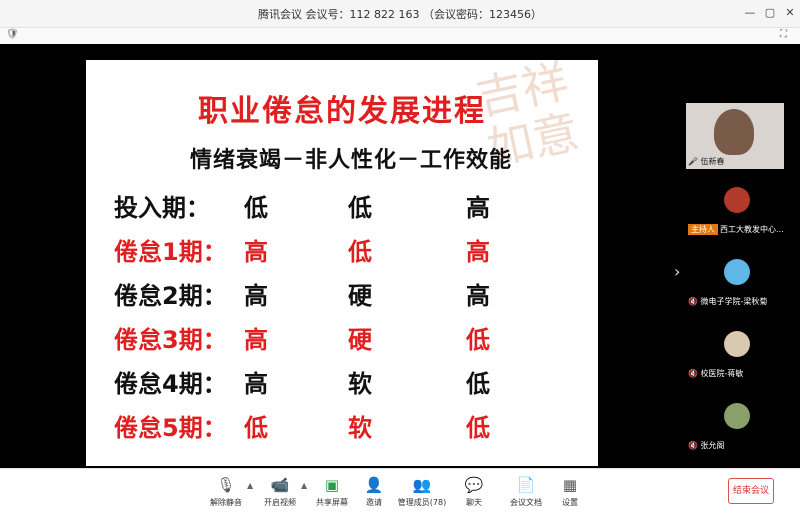 This screenshot has height=517, width=800. Describe the element at coordinates (703, 229) in the screenshot. I see `host-badge: 主持人` at that location.